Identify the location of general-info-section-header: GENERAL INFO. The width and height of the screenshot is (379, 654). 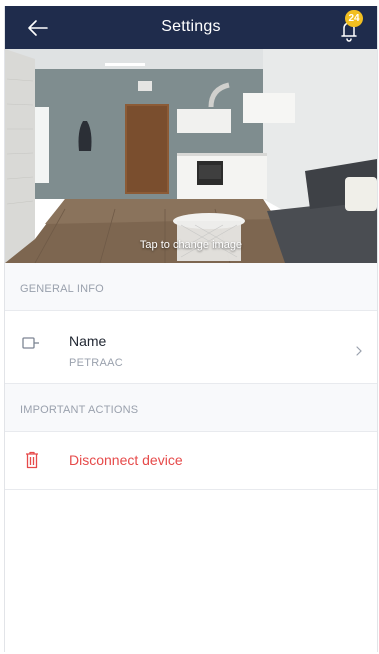
(191, 287).